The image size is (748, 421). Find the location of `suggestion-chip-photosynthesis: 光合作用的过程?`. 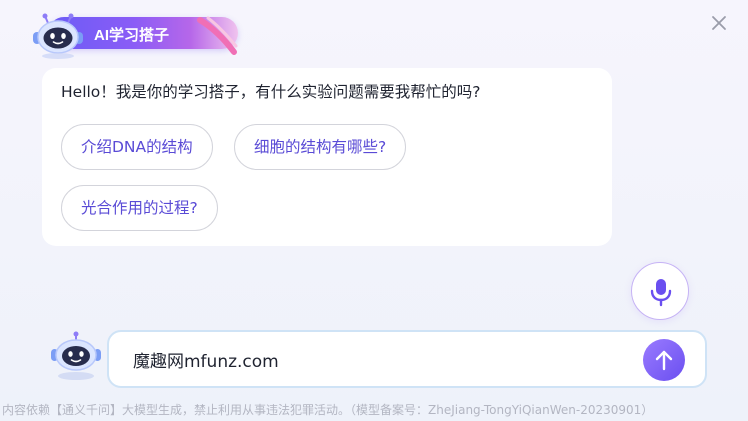

suggestion-chip-photosynthesis: 光合作用的过程? is located at coordinates (139, 208).